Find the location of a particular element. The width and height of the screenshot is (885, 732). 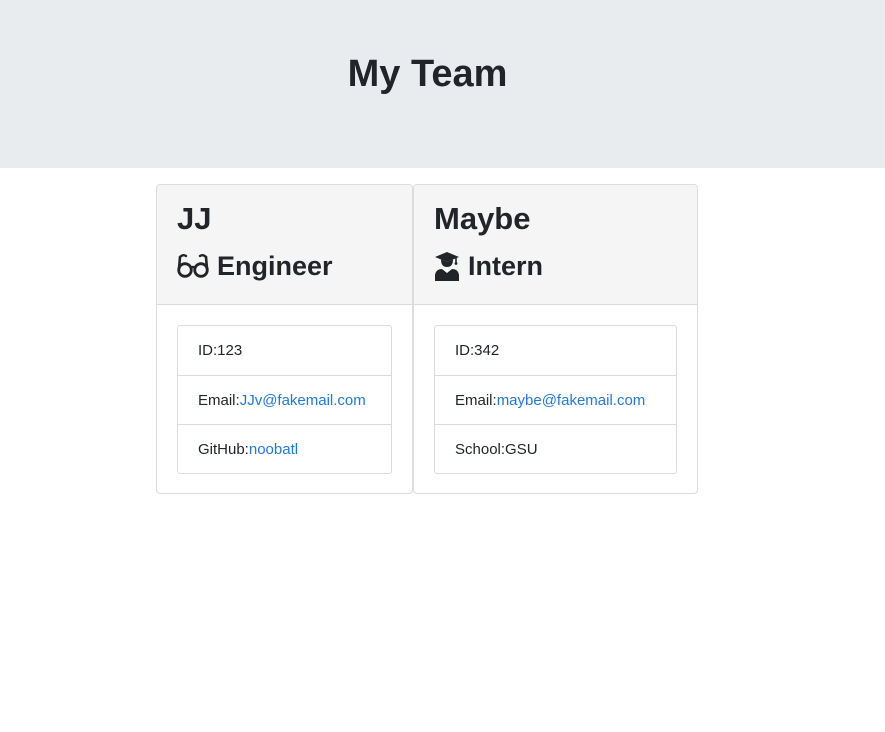

email-row: Email: maybe@fakemail.com is located at coordinates (555, 399).